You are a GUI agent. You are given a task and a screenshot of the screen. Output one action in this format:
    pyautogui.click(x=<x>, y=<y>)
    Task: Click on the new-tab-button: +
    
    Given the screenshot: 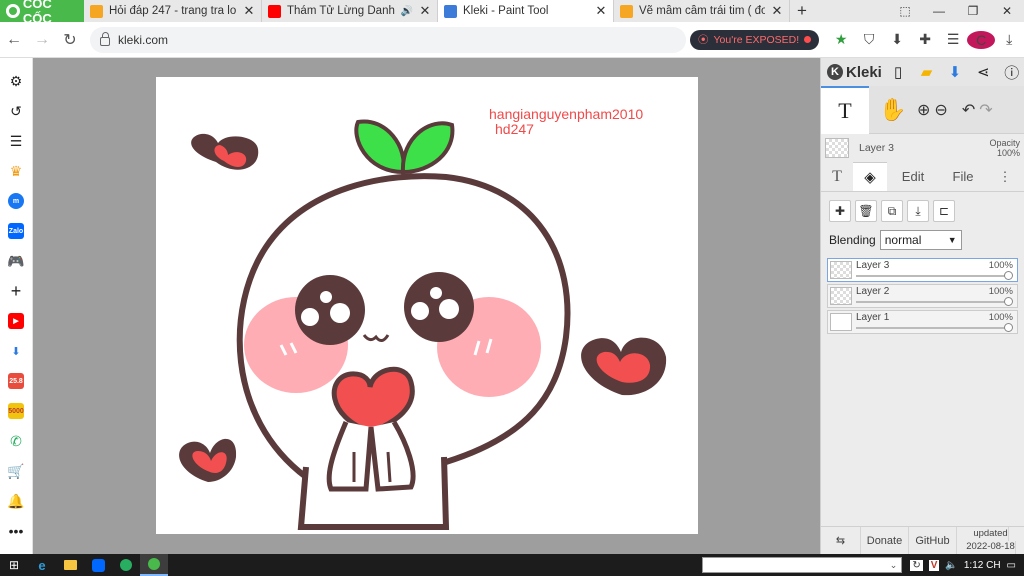 What is the action you would take?
    pyautogui.click(x=802, y=11)
    